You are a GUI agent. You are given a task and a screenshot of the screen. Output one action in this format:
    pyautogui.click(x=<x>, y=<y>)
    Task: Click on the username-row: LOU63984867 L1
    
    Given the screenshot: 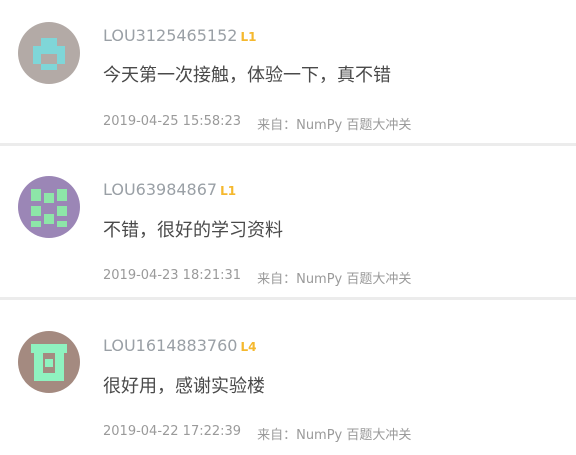 What is the action you would take?
    pyautogui.click(x=169, y=191)
    